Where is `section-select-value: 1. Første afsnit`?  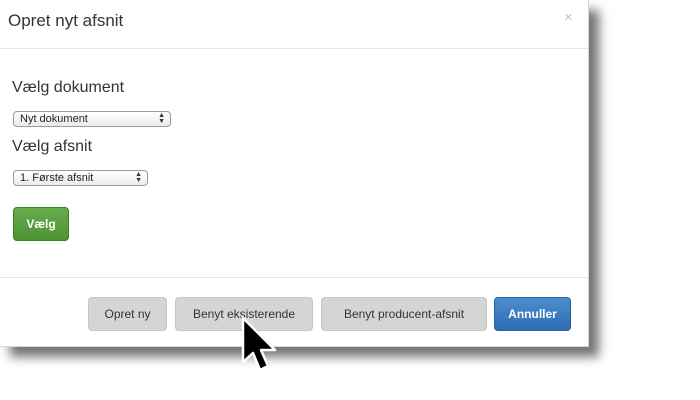
section-select-value: 1. Første afsnit is located at coordinates (57, 178).